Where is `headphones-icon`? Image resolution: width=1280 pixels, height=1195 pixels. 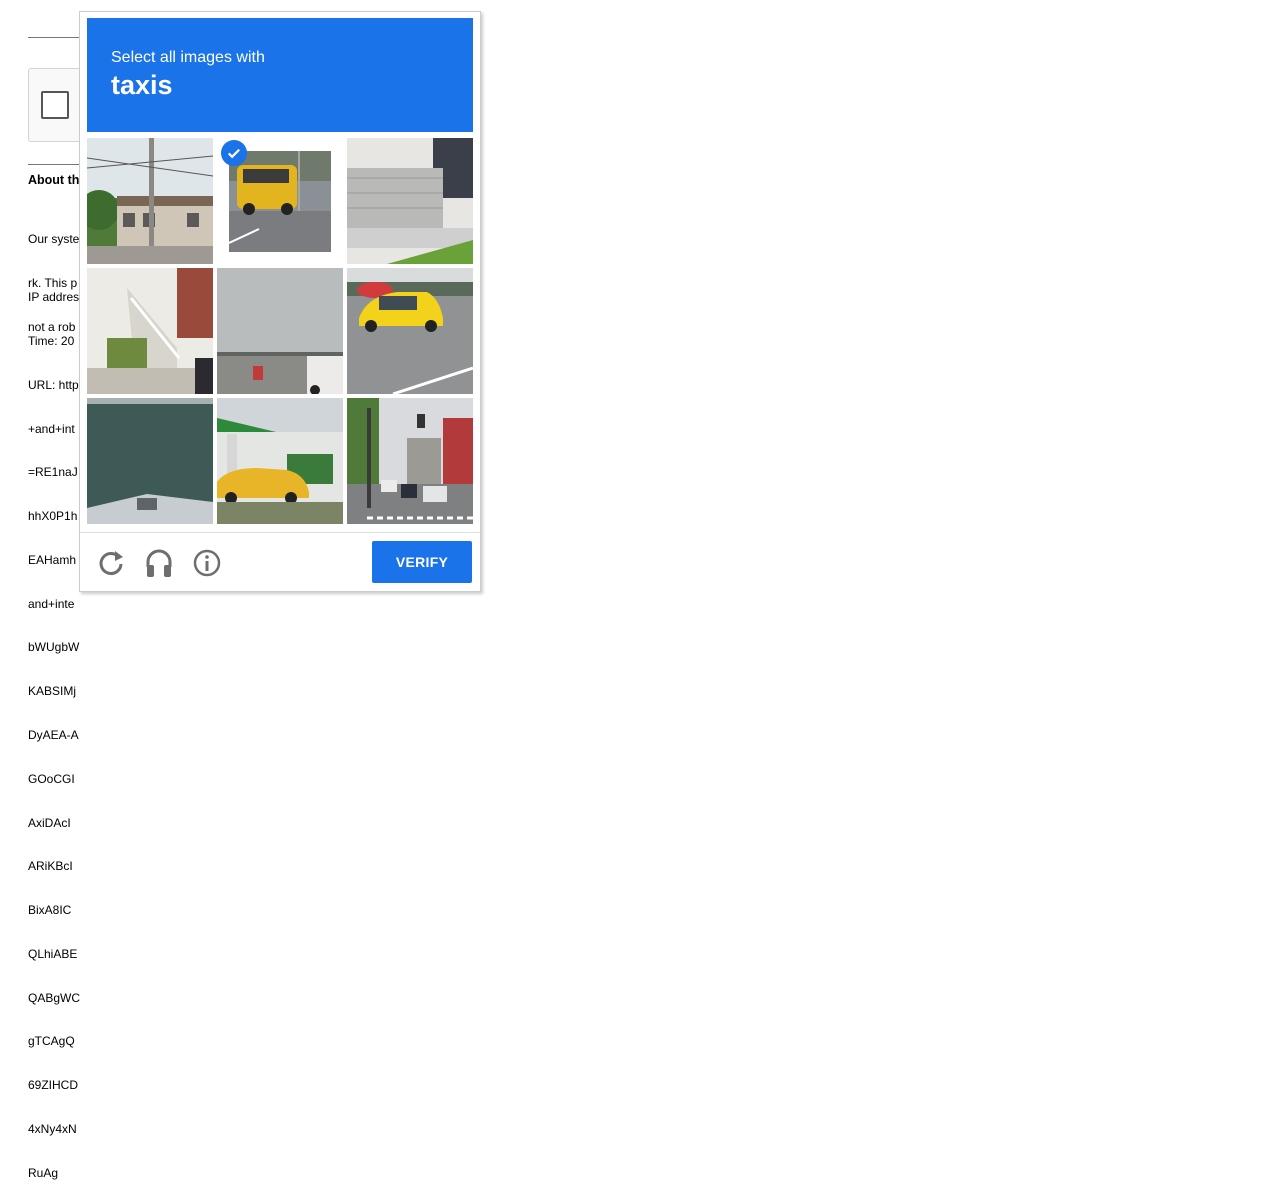
headphones-icon is located at coordinates (159, 563).